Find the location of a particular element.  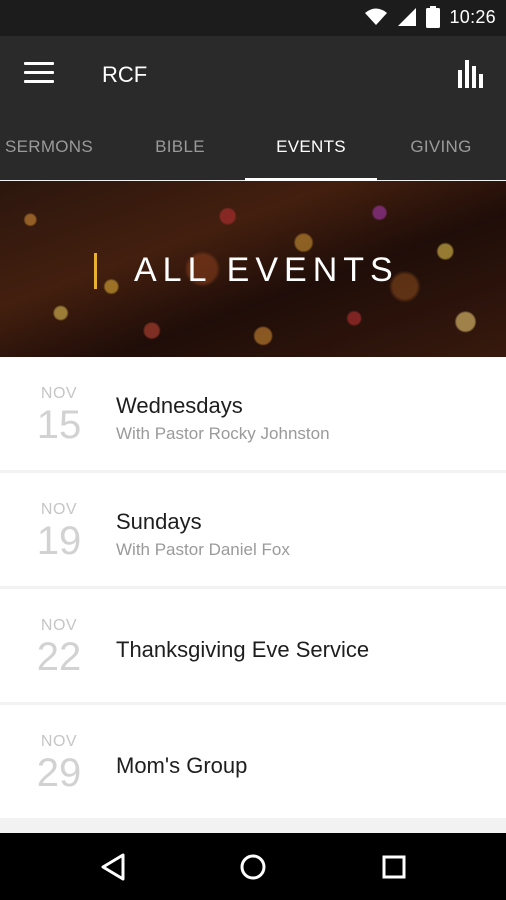

event-item: NOV 19 Sundays With Pastor Daniel Fox is located at coordinates (253, 529).